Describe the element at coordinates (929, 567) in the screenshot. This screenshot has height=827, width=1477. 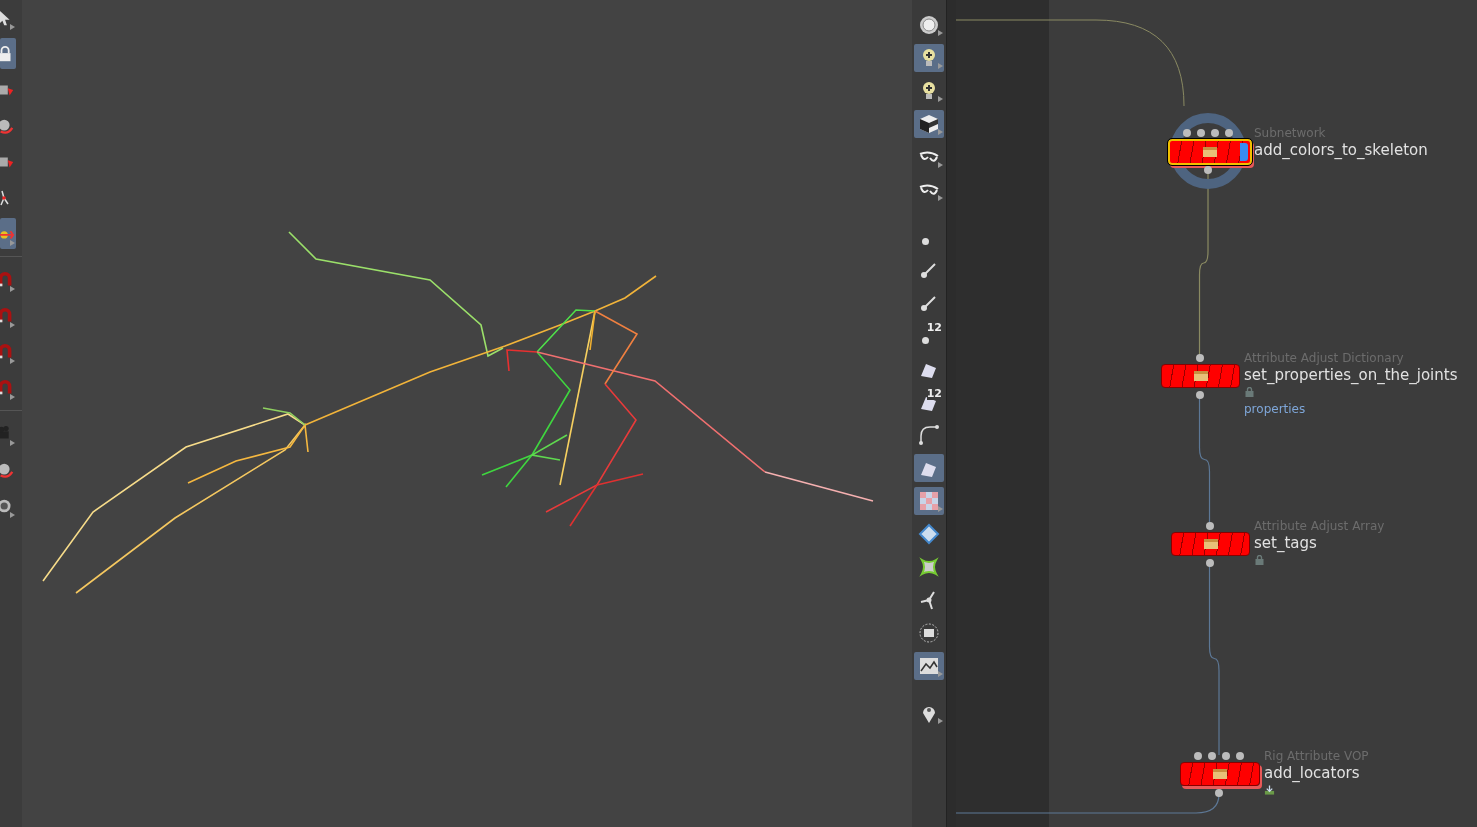
I see `shape-icon` at that location.